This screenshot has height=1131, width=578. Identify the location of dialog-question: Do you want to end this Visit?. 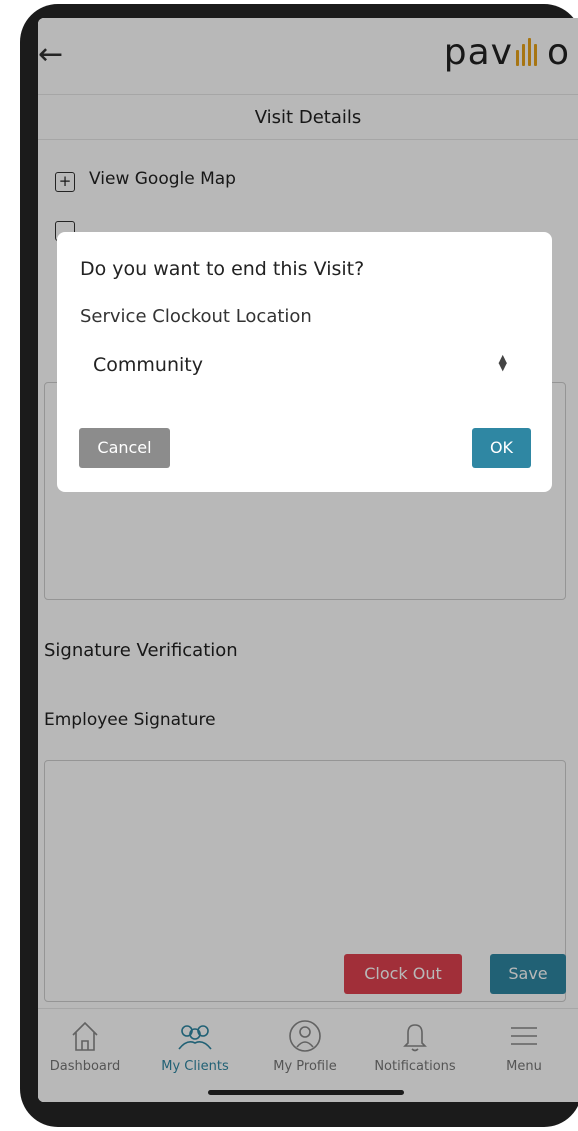
(222, 269).